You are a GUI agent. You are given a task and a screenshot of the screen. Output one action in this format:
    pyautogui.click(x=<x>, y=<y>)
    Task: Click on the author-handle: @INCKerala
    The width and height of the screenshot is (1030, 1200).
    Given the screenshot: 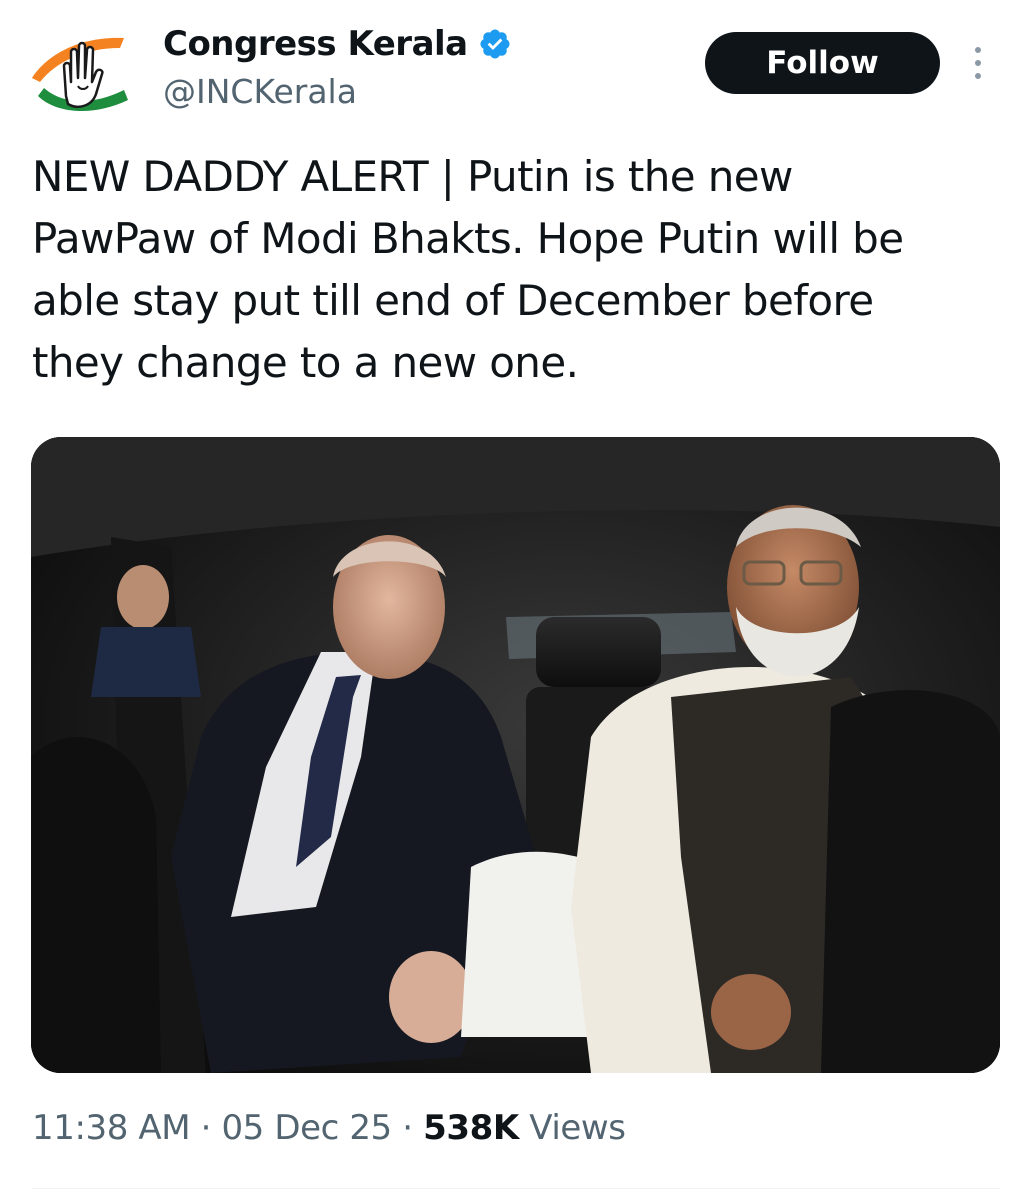 What is the action you would take?
    pyautogui.click(x=260, y=91)
    